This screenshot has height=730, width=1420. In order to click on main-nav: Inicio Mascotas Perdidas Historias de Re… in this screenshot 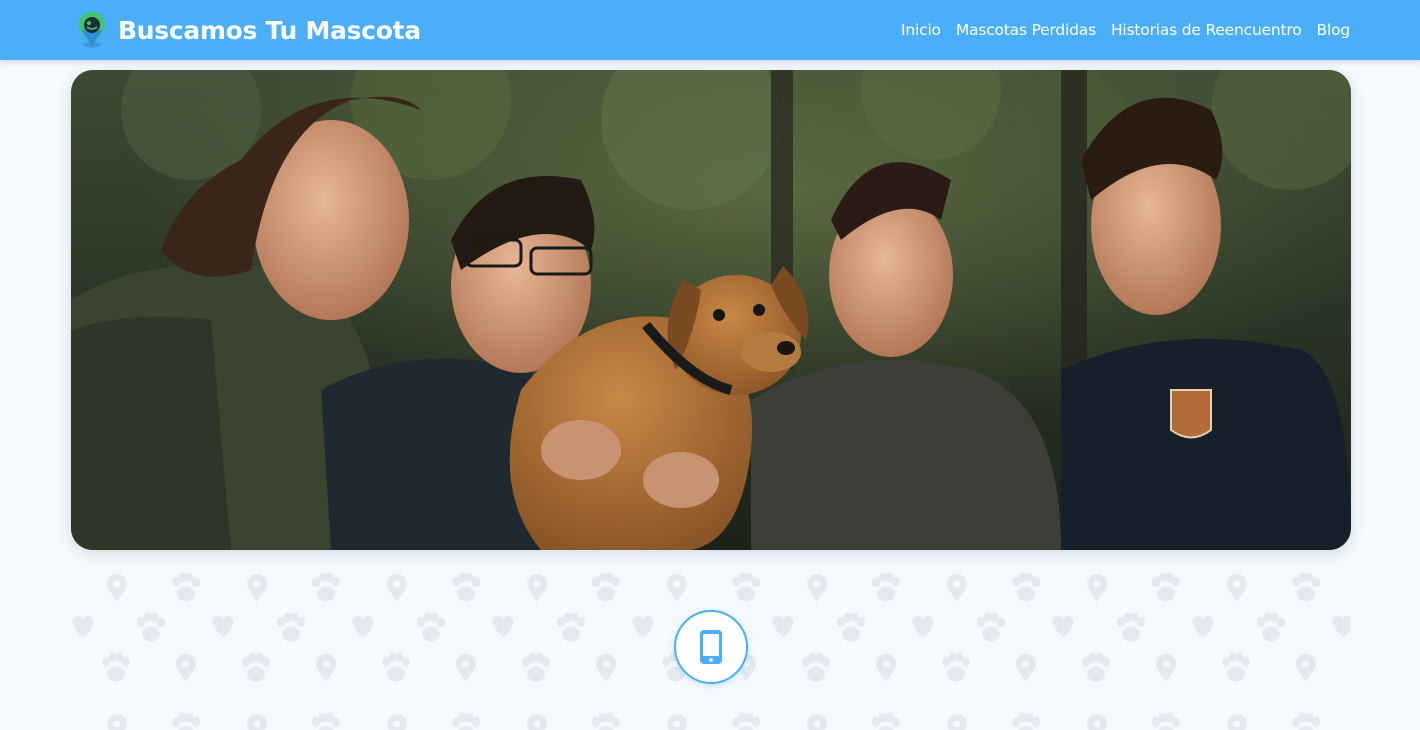, I will do `click(1118, 30)`.